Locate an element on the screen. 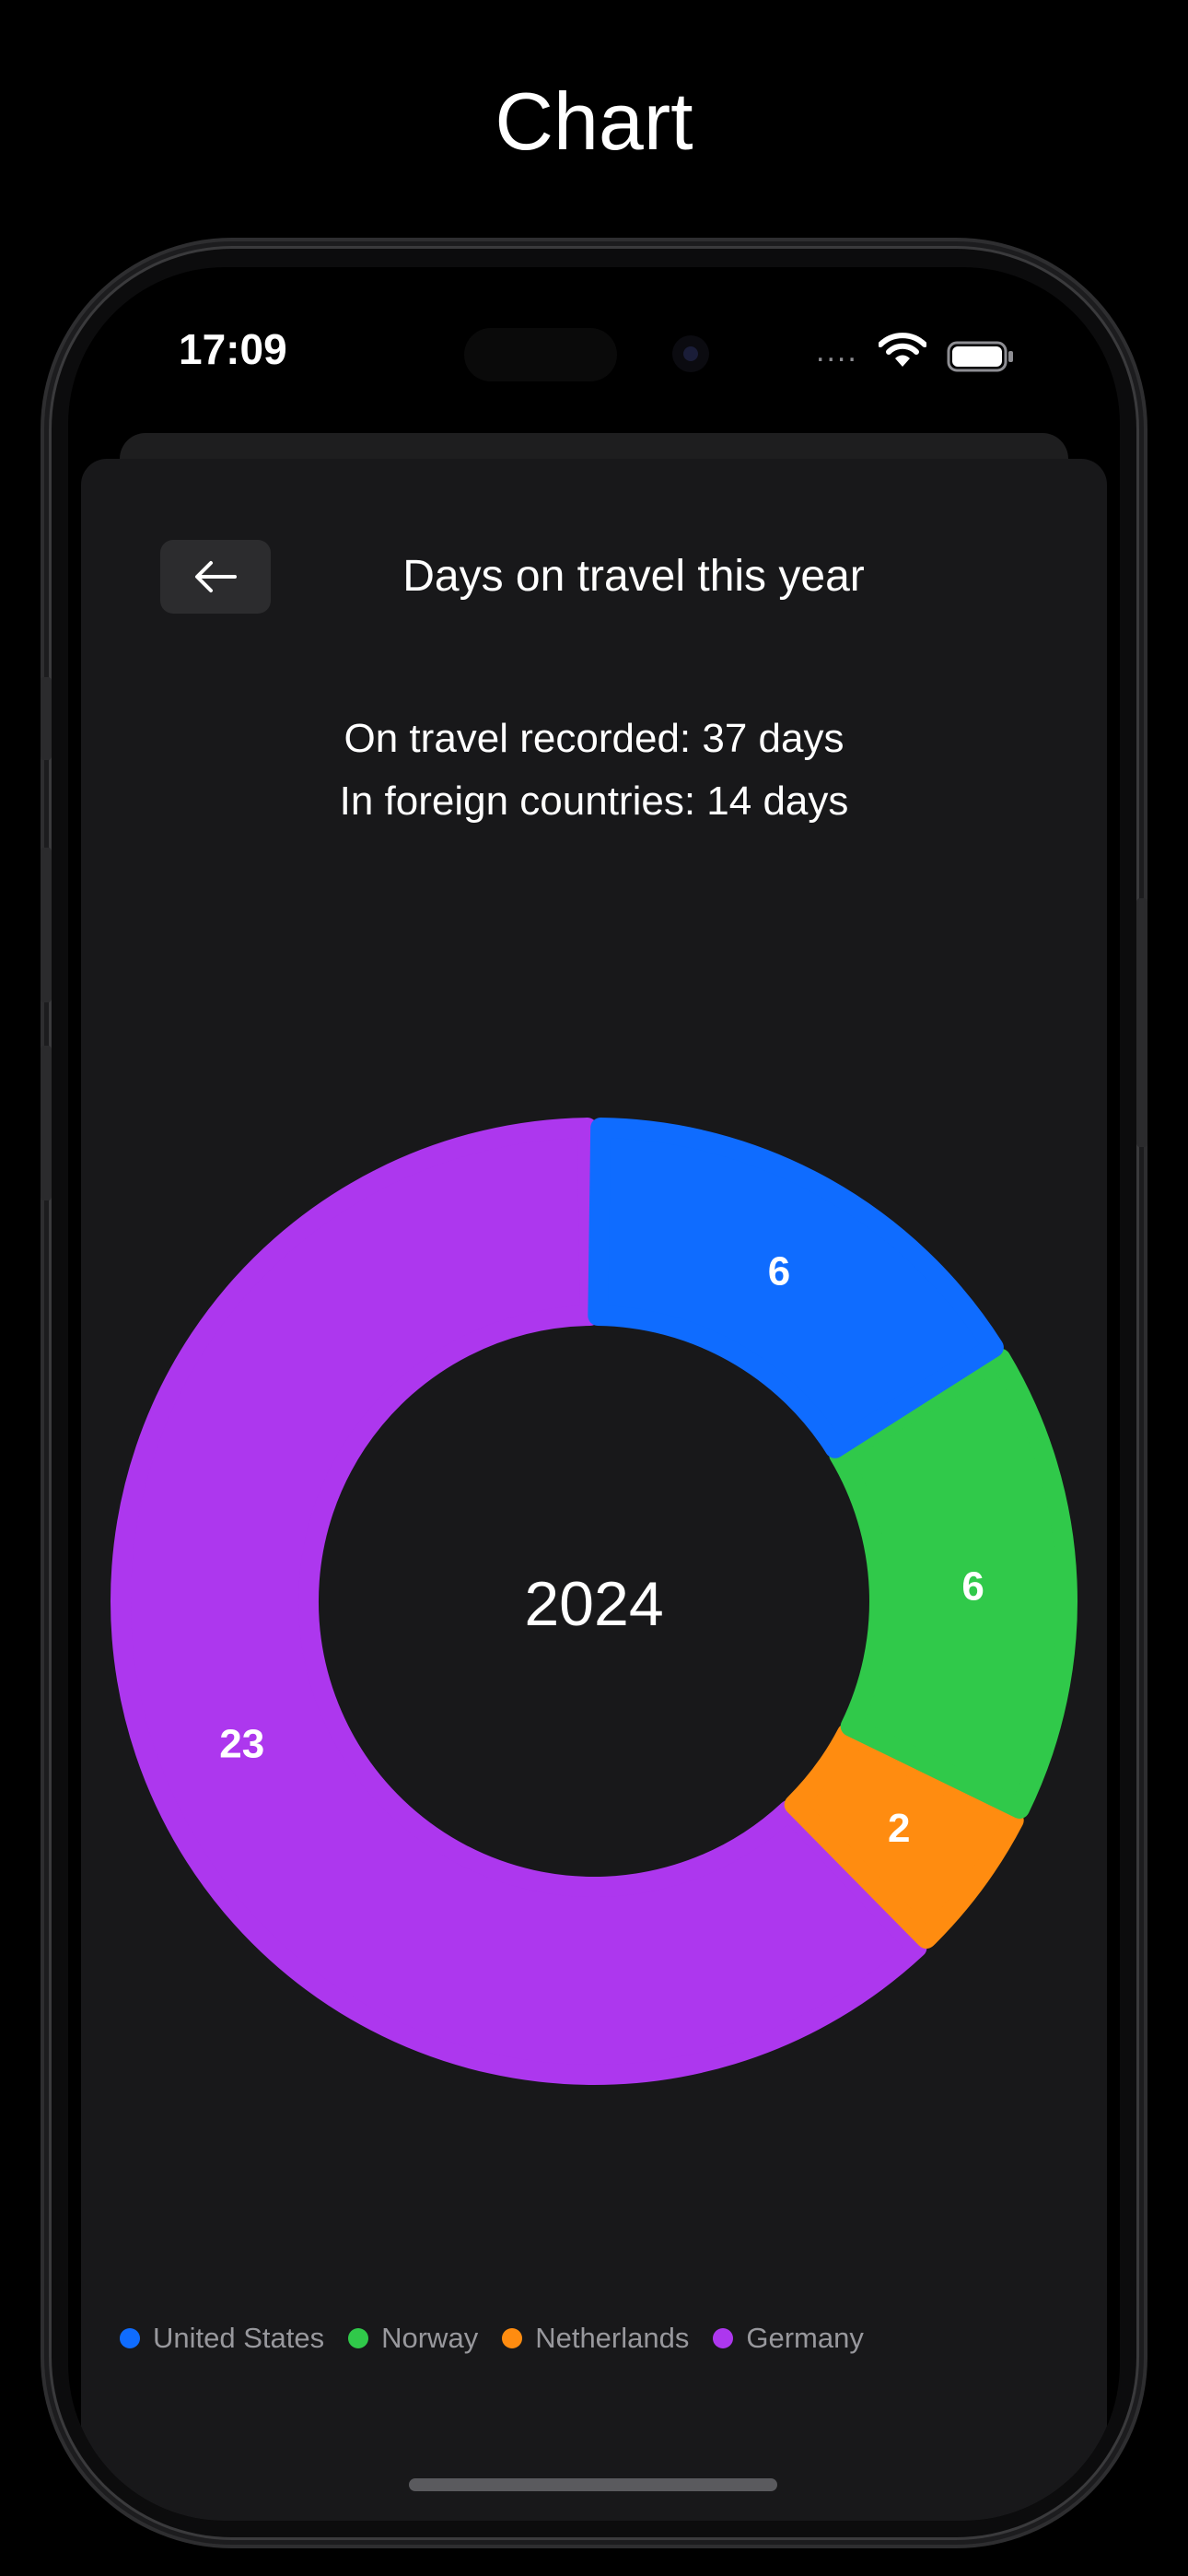 The height and width of the screenshot is (2576, 1188). nav-title: Days on travel this year is located at coordinates (633, 576).